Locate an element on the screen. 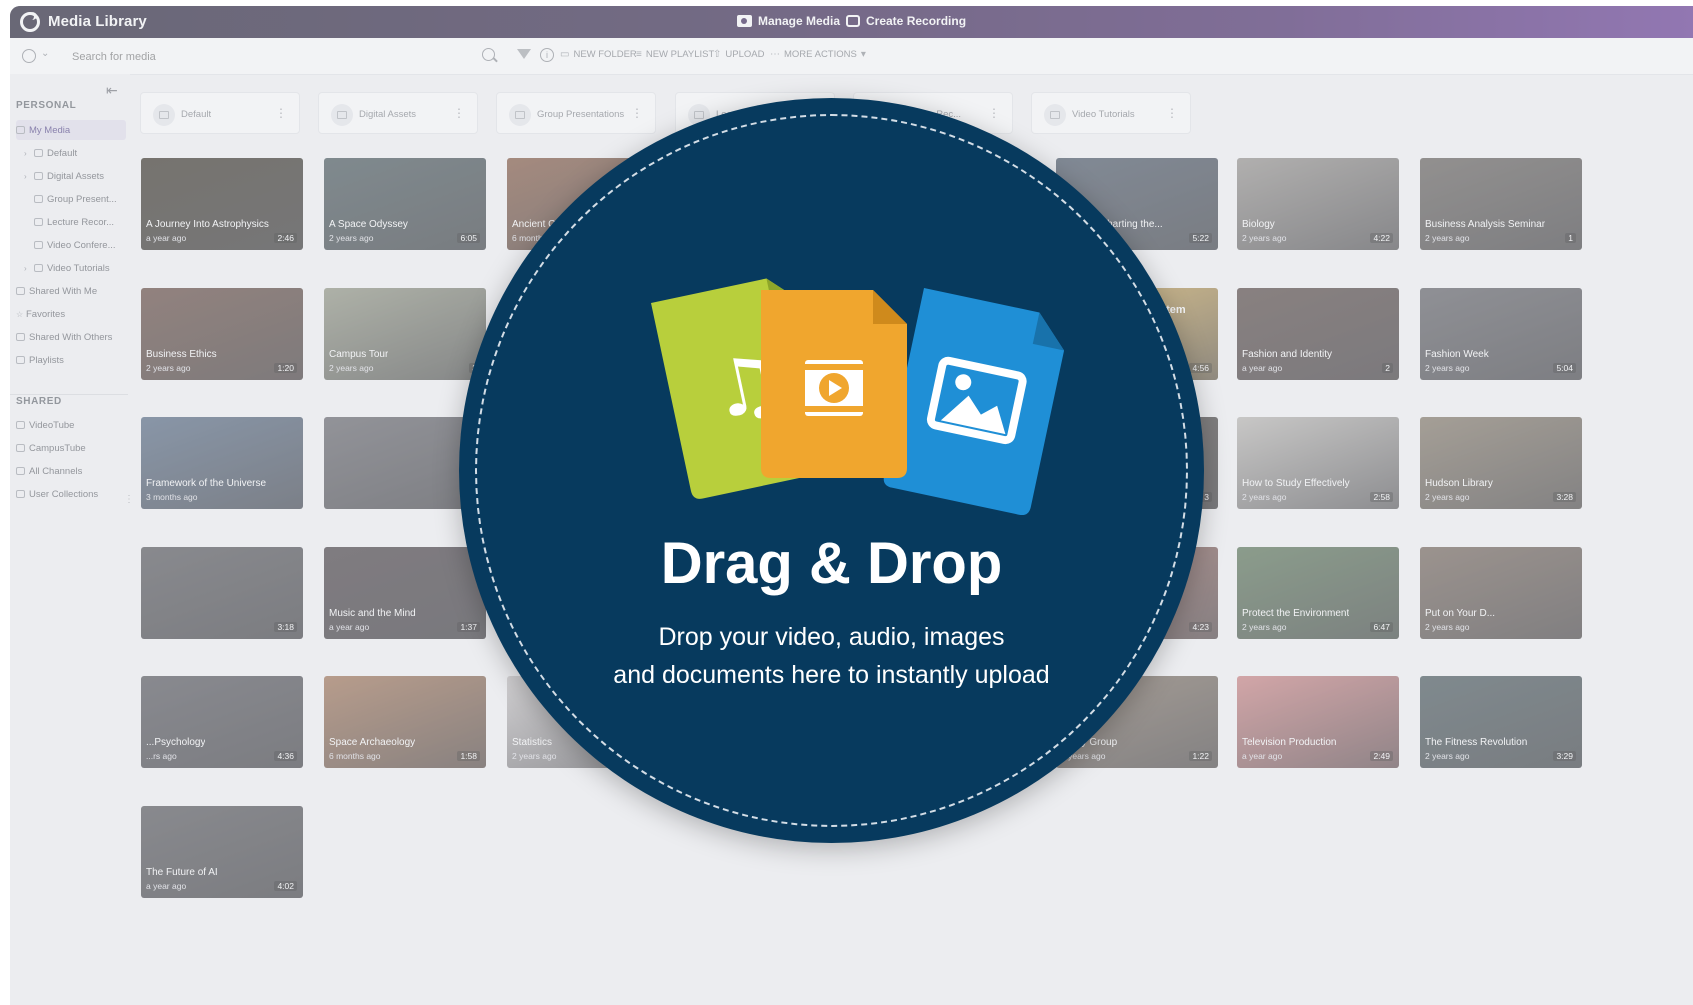  media-card: Put on Your D... 2 years ago is located at coordinates (1501, 593).